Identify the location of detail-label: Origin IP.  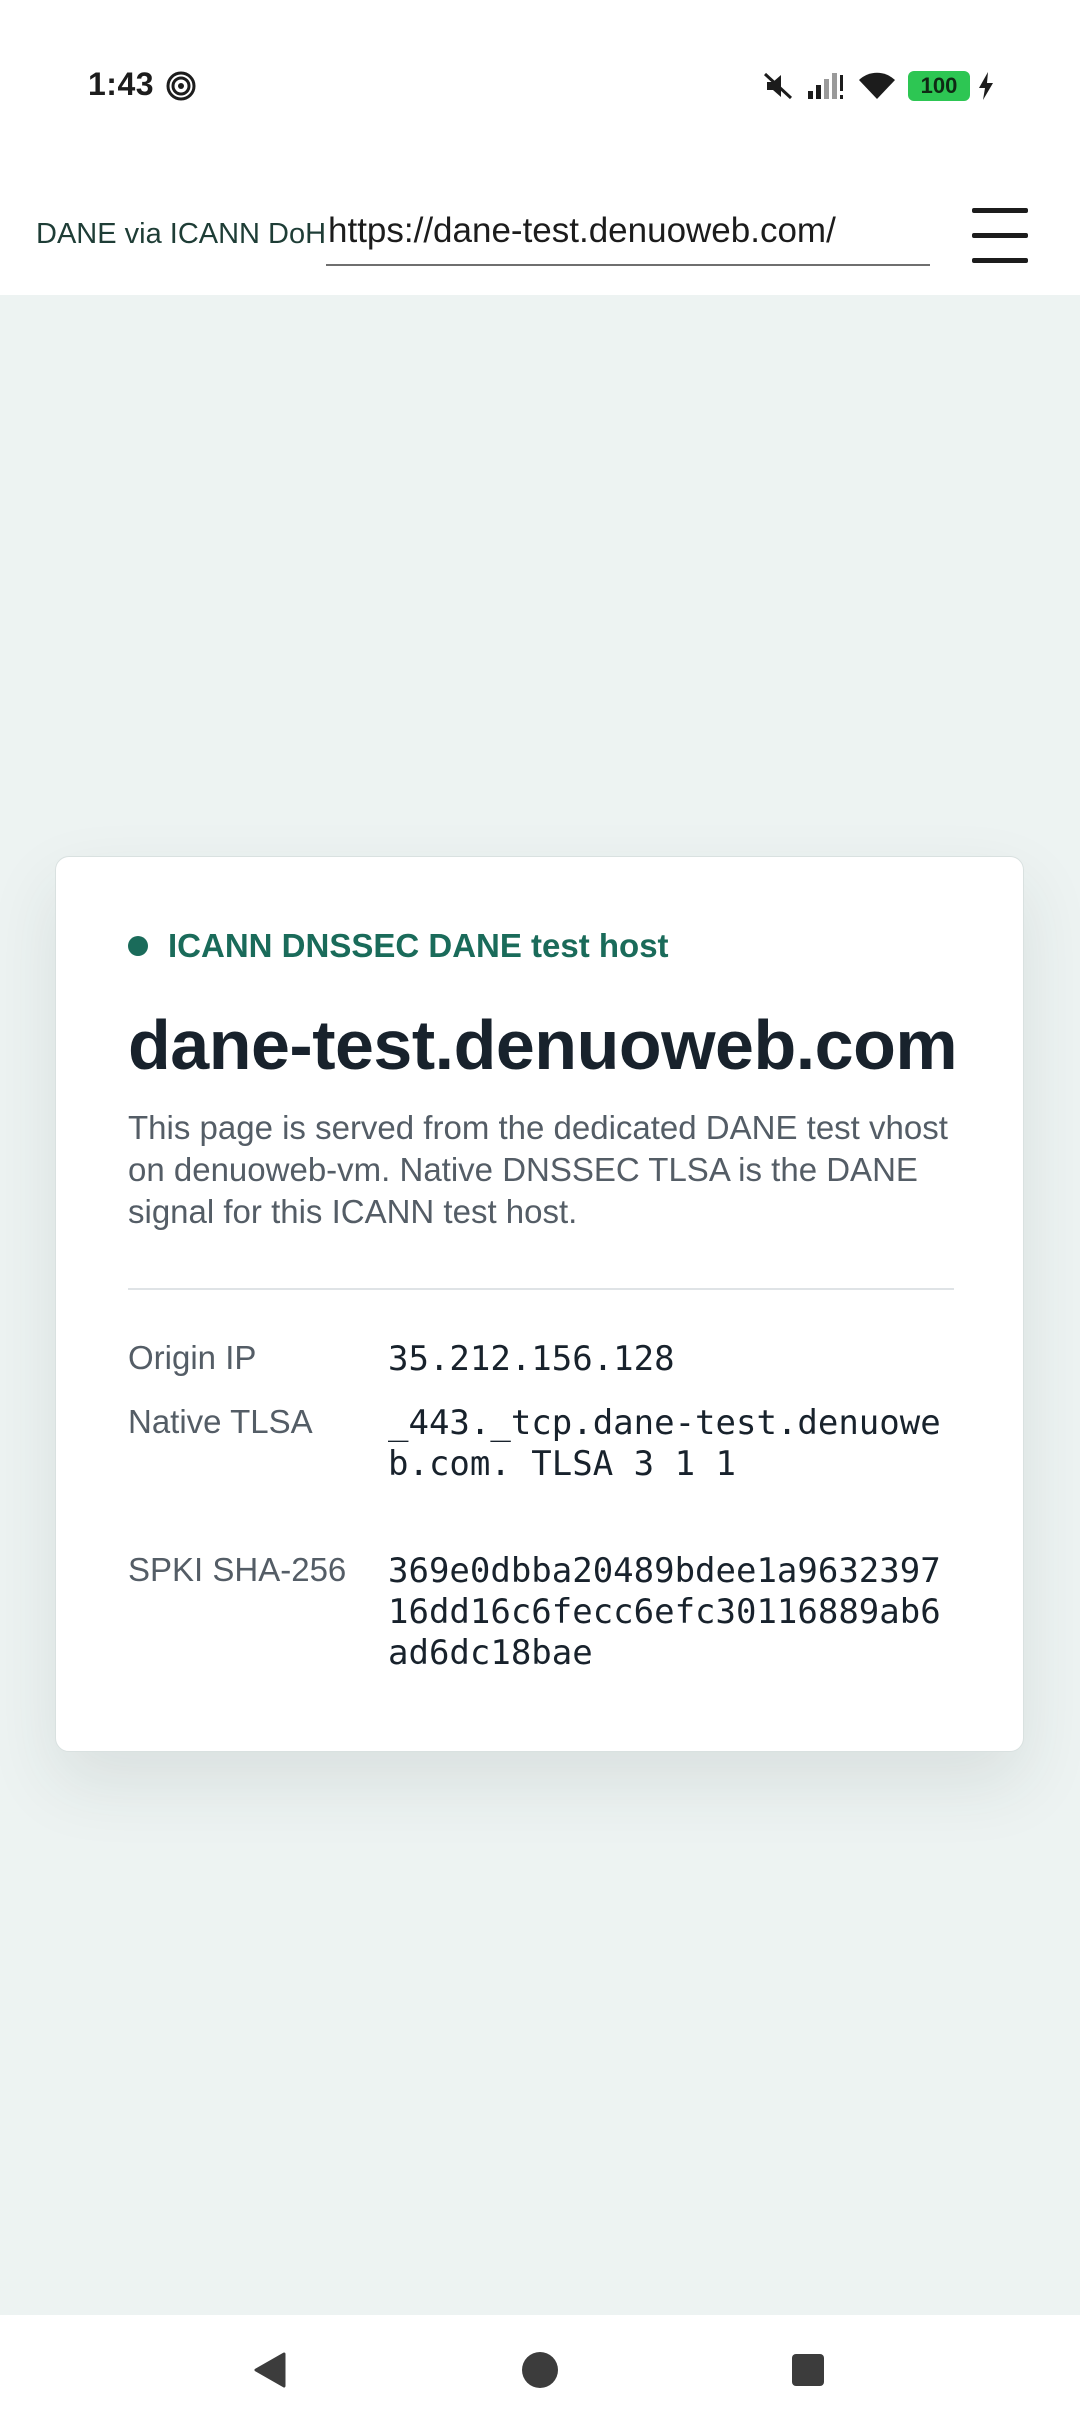
(192, 1357).